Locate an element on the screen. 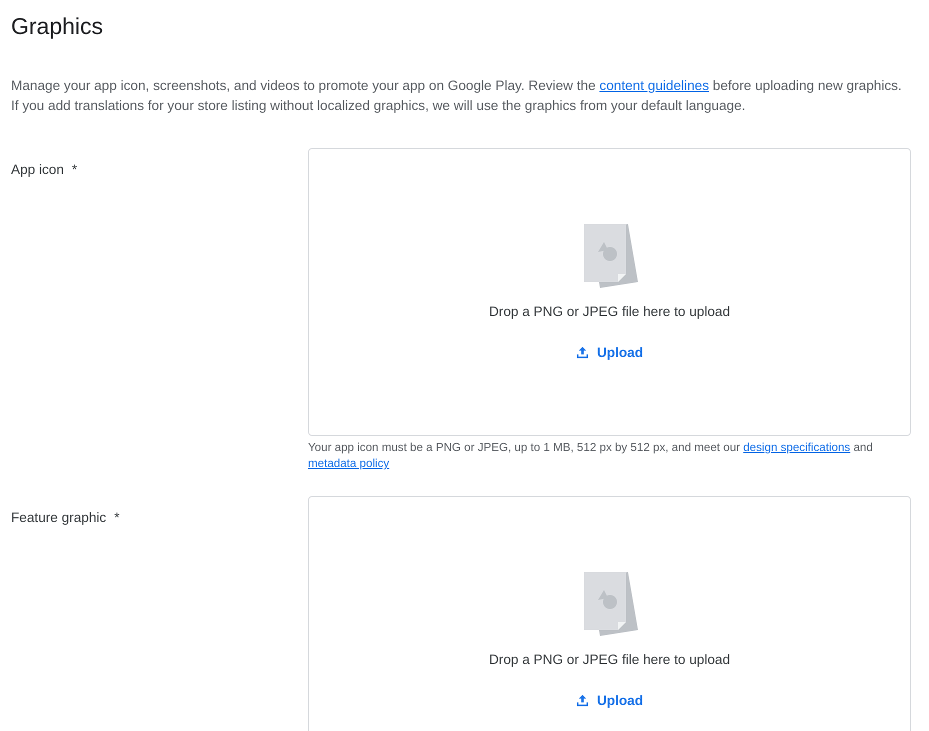  field-label: Feature graphic is located at coordinates (58, 517).